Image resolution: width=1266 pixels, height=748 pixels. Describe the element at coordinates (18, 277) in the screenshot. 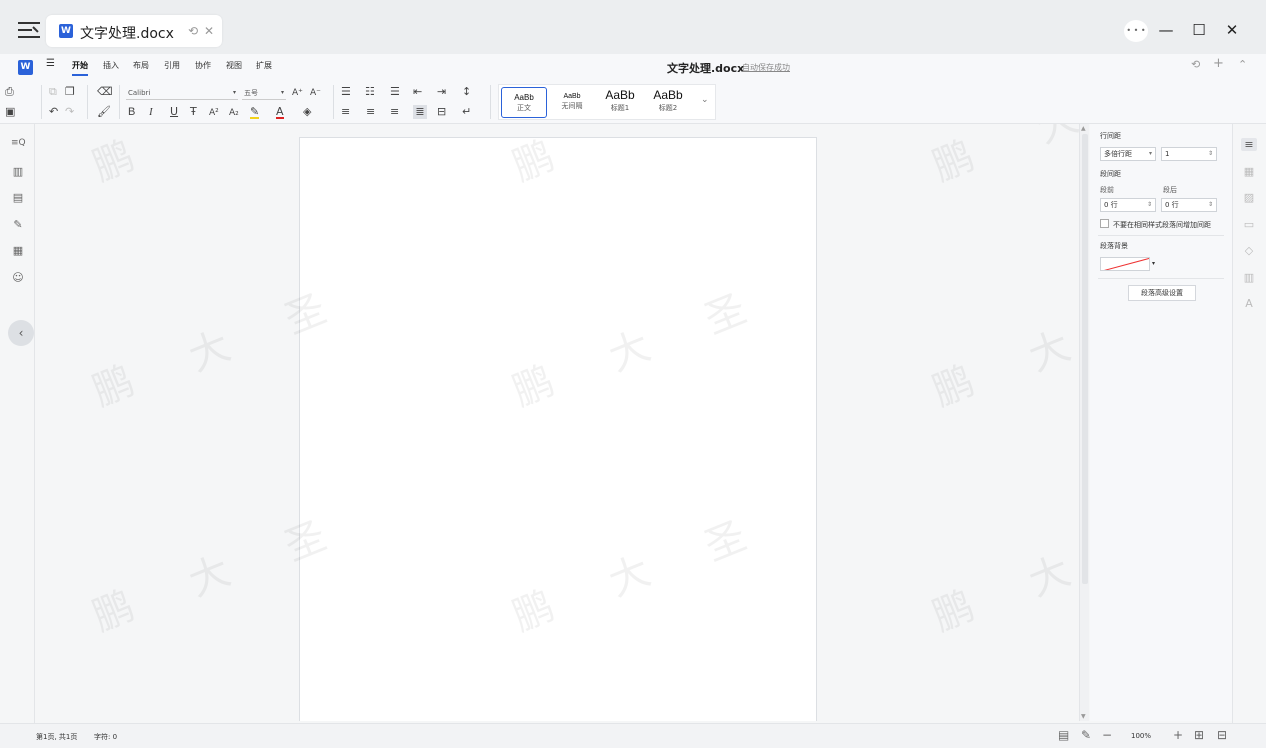

I see `chat-icon: ☺` at that location.